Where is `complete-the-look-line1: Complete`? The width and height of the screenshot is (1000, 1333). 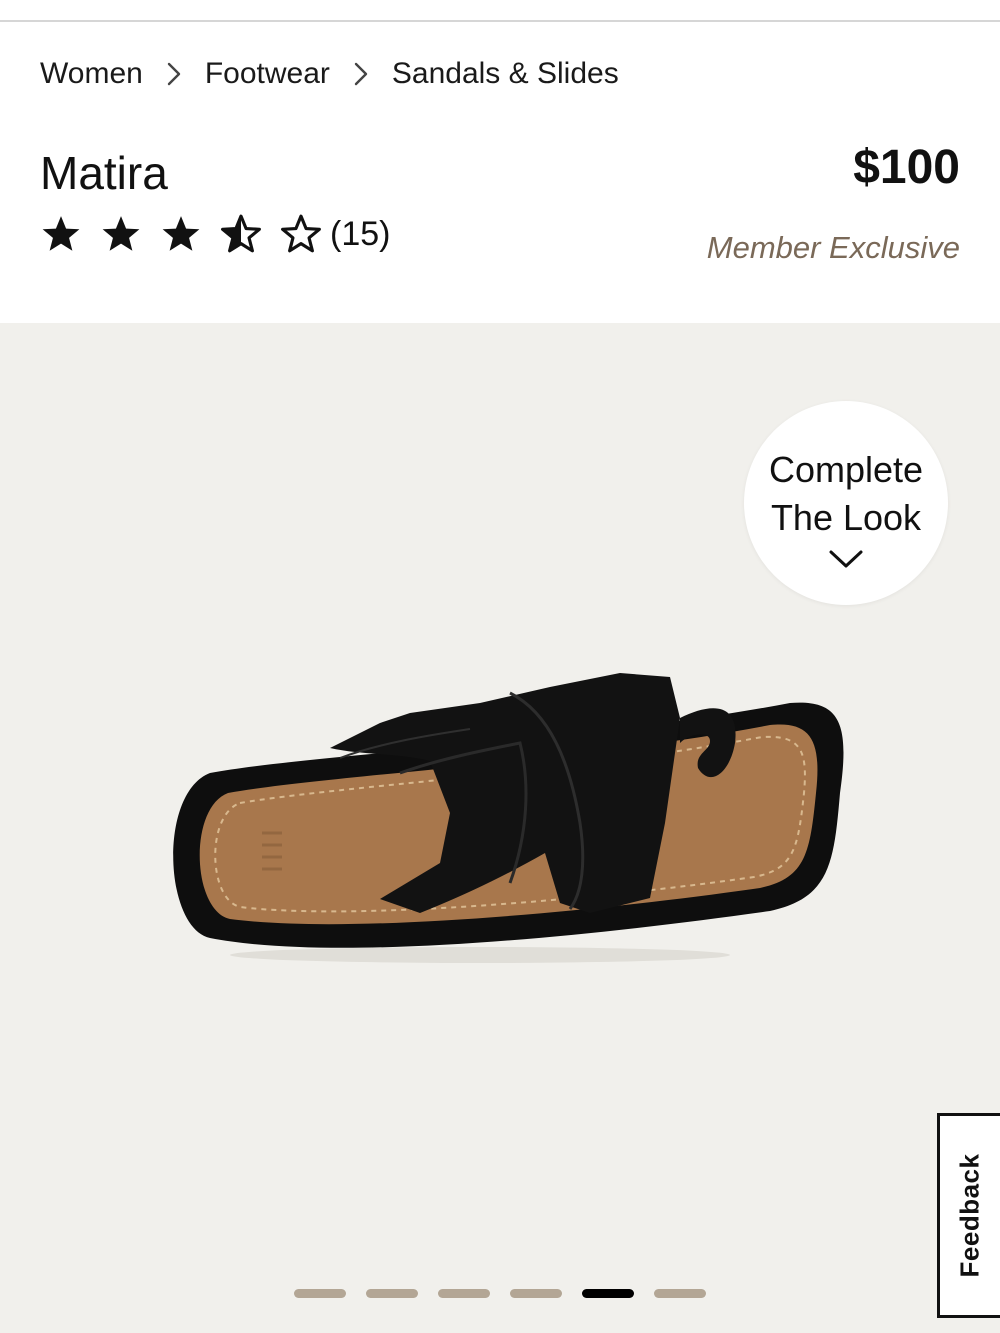
complete-the-look-line1: Complete is located at coordinates (846, 469).